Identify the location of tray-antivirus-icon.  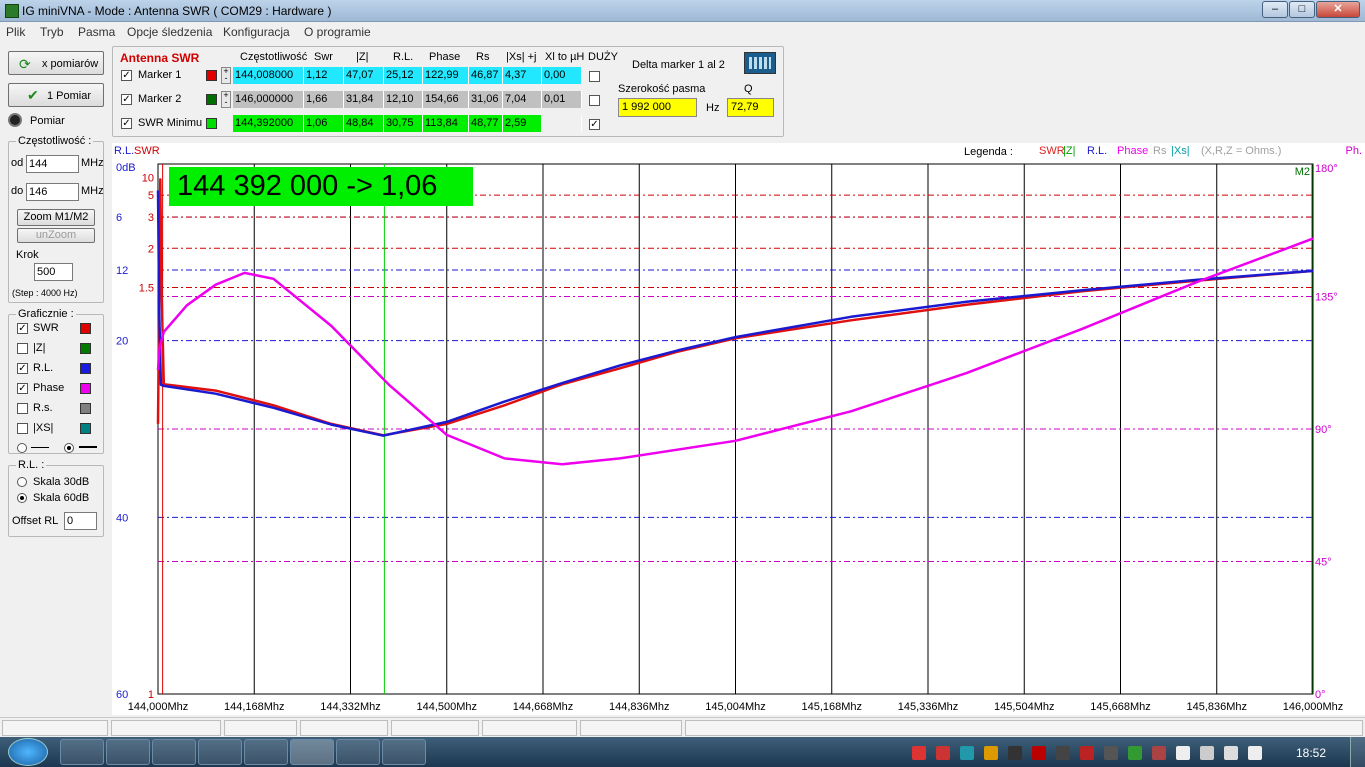
(919, 753).